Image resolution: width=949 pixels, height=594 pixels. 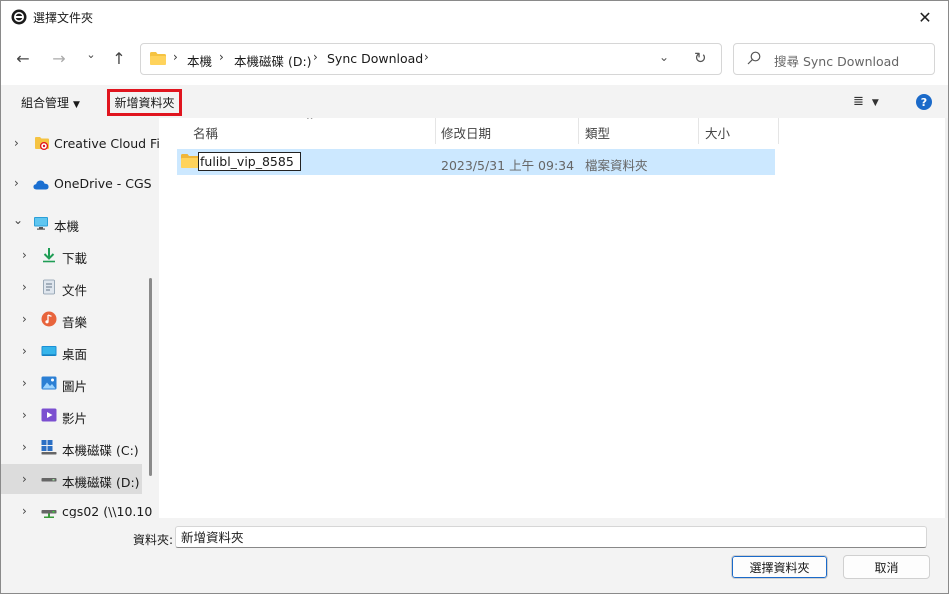 I want to click on sidebar-item-pictures: › 圖片, so click(x=71, y=383).